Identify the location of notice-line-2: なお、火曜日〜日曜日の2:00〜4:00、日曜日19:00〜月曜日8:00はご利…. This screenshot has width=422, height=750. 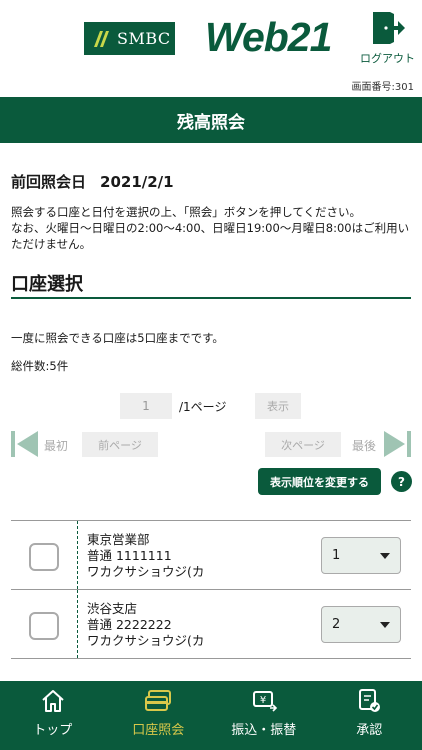
(210, 236).